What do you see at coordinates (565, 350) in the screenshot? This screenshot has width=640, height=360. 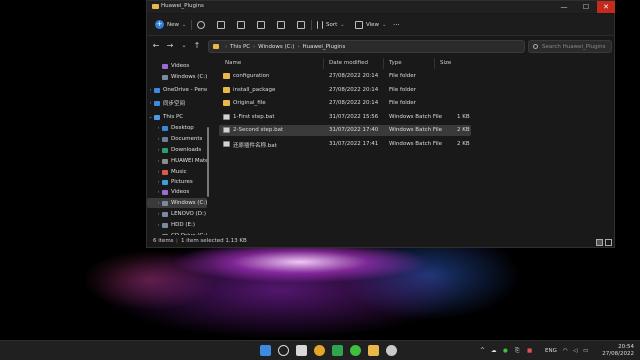 I see `wifi-icon: ◠` at bounding box center [565, 350].